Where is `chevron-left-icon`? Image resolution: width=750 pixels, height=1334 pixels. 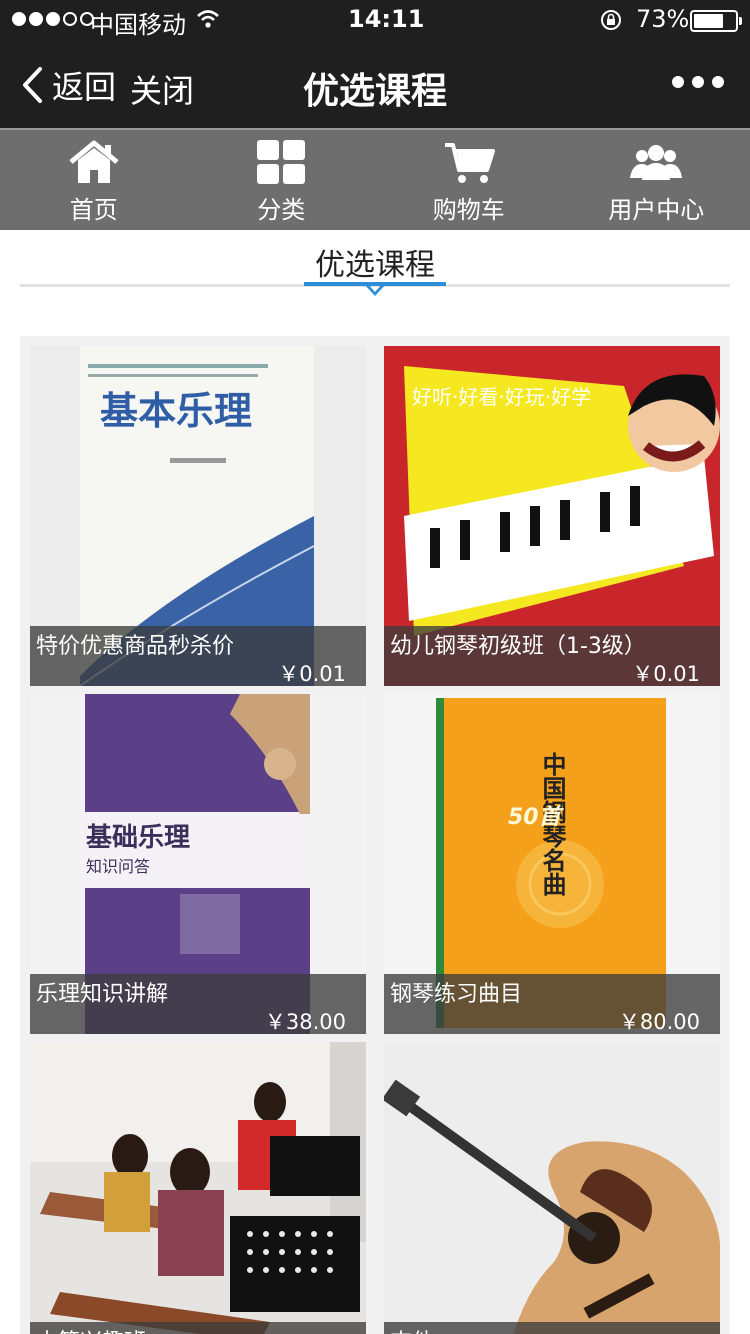 chevron-left-icon is located at coordinates (32, 85).